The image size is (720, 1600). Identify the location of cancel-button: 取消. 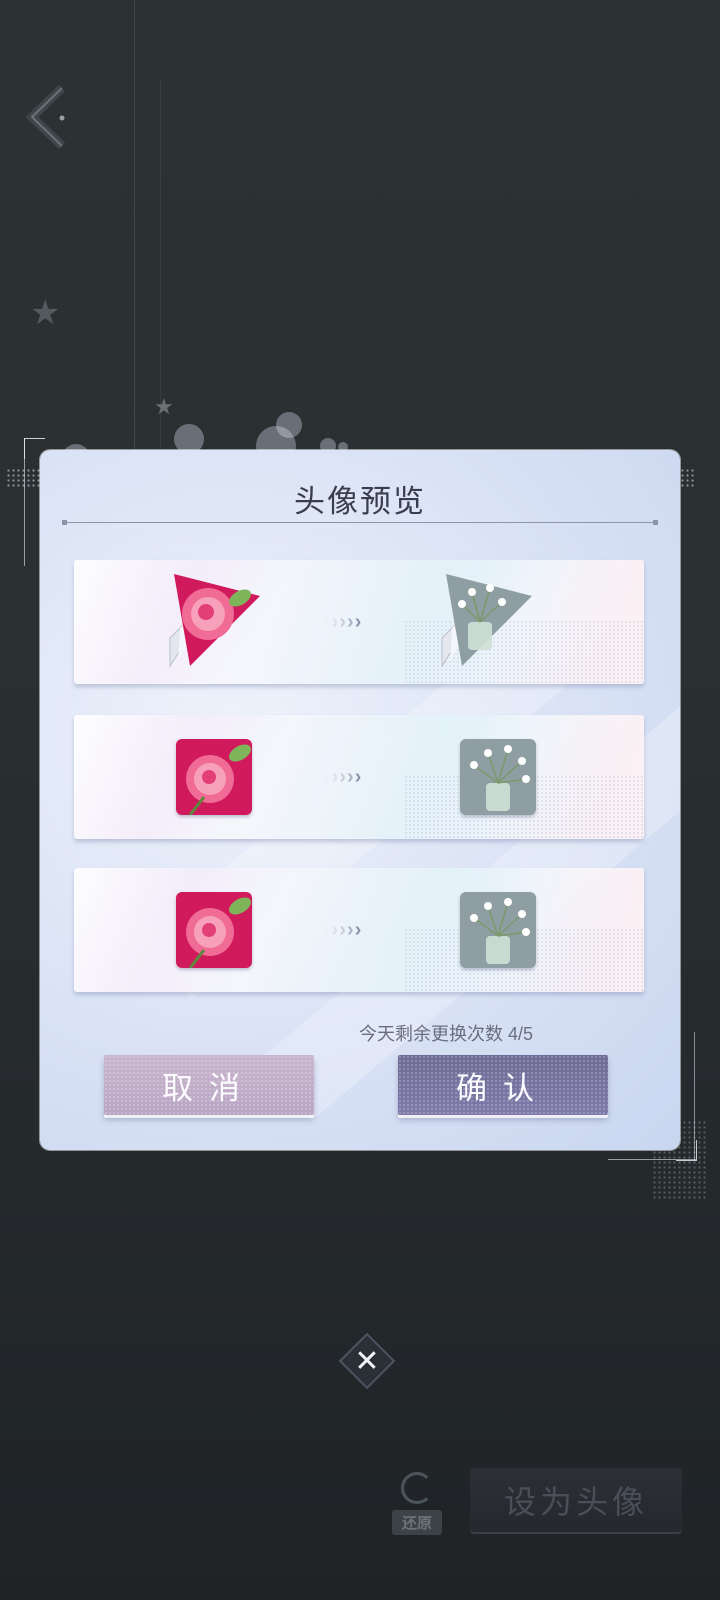
(209, 1085).